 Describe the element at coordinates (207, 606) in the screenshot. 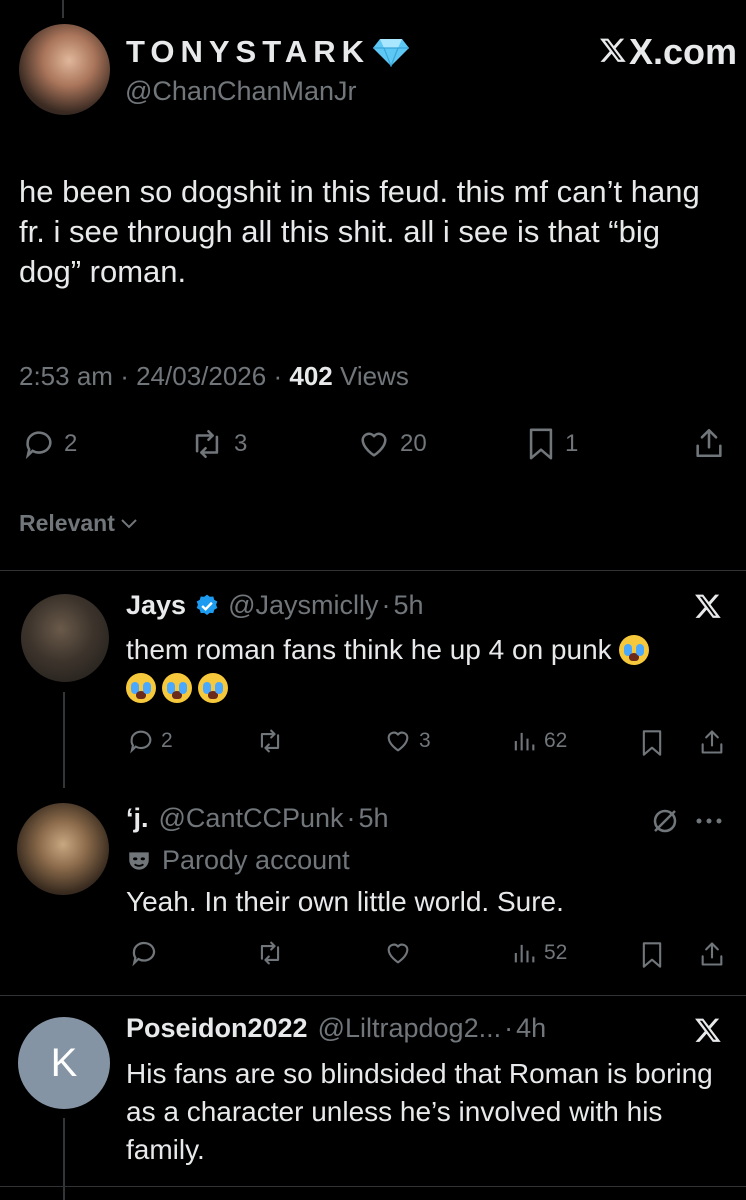

I see `verified-icon` at that location.